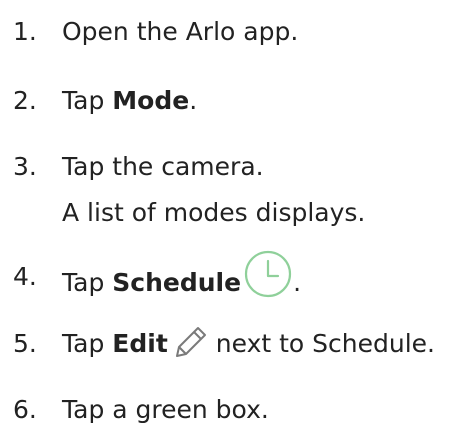 This screenshot has width=463, height=429. What do you see at coordinates (177, 282) in the screenshot?
I see `schedule-label: Schedule` at bounding box center [177, 282].